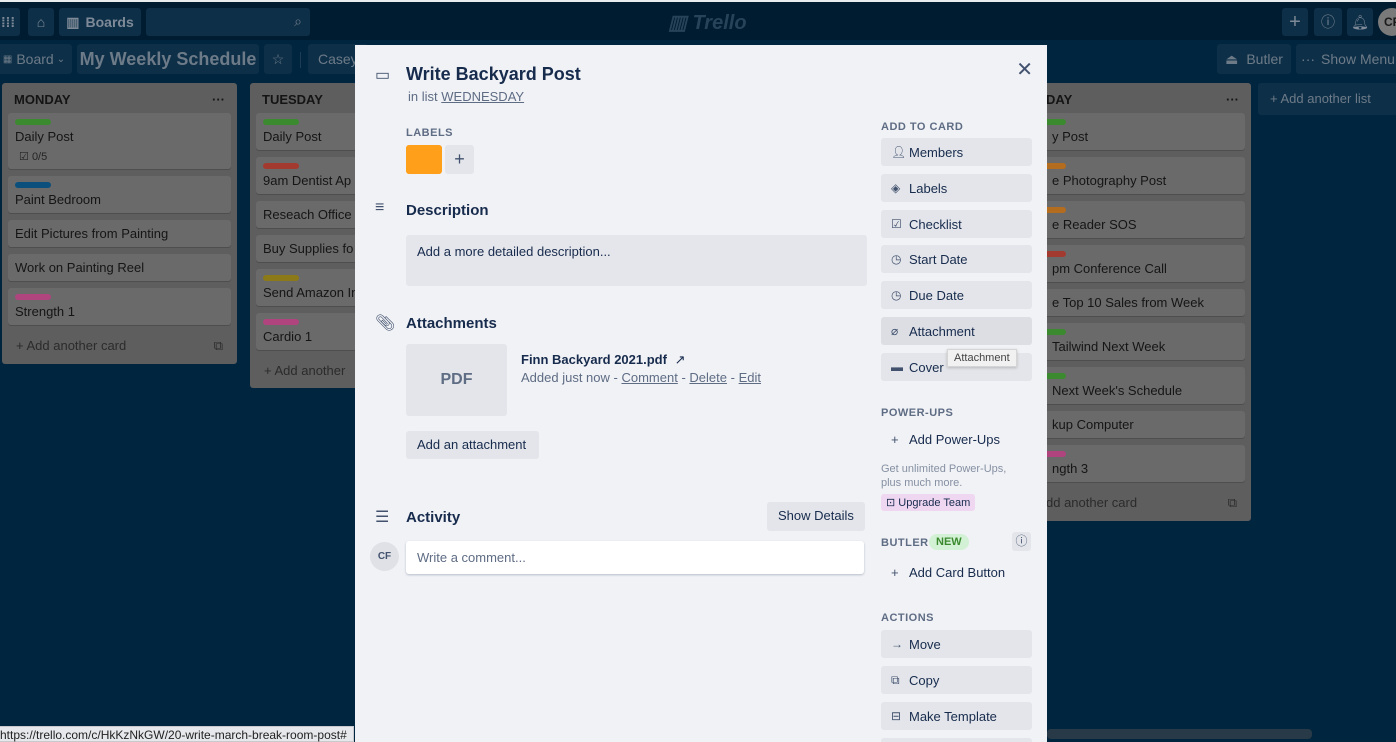 This screenshot has width=1396, height=742. Describe the element at coordinates (956, 716) in the screenshot. I see `make-template-button: ⊟ Make Template` at that location.